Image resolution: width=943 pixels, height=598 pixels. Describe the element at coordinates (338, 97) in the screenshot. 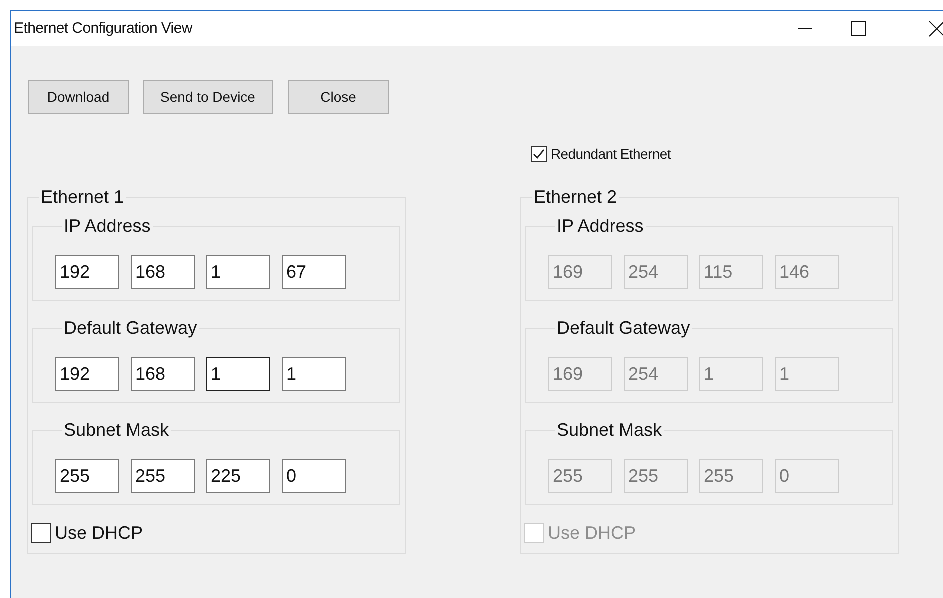

I see `close-button: Close` at that location.